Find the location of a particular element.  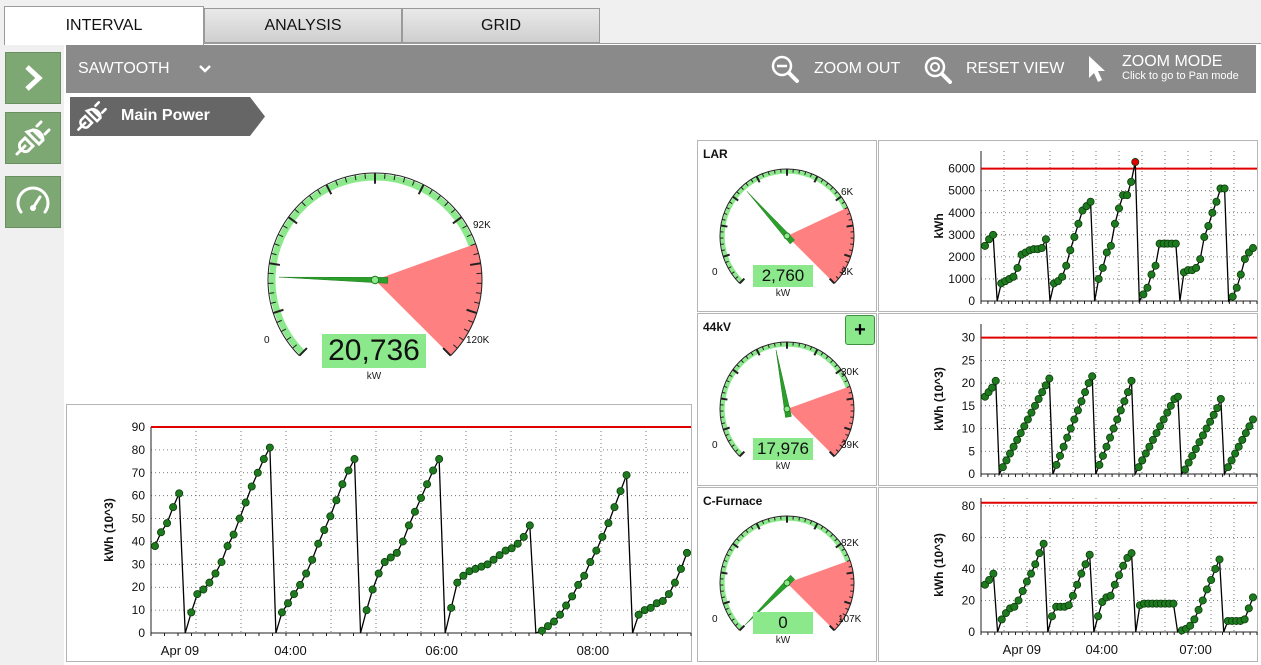

main-gauge-value: 20,736 is located at coordinates (374, 351).